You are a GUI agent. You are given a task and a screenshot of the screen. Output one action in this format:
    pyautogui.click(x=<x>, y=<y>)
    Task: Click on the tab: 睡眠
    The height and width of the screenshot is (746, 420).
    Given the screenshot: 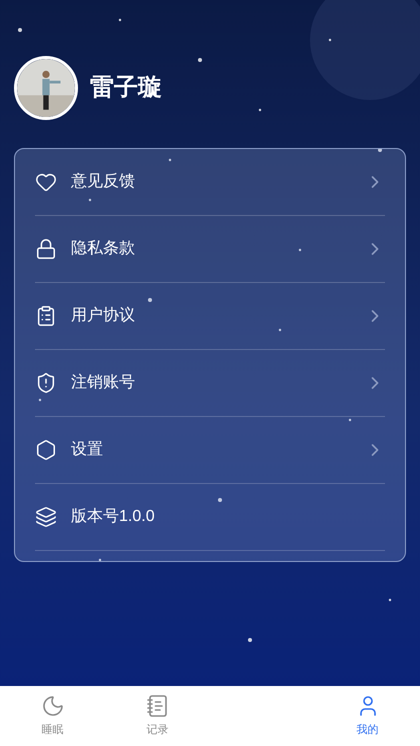 What is the action you would take?
    pyautogui.click(x=52, y=716)
    